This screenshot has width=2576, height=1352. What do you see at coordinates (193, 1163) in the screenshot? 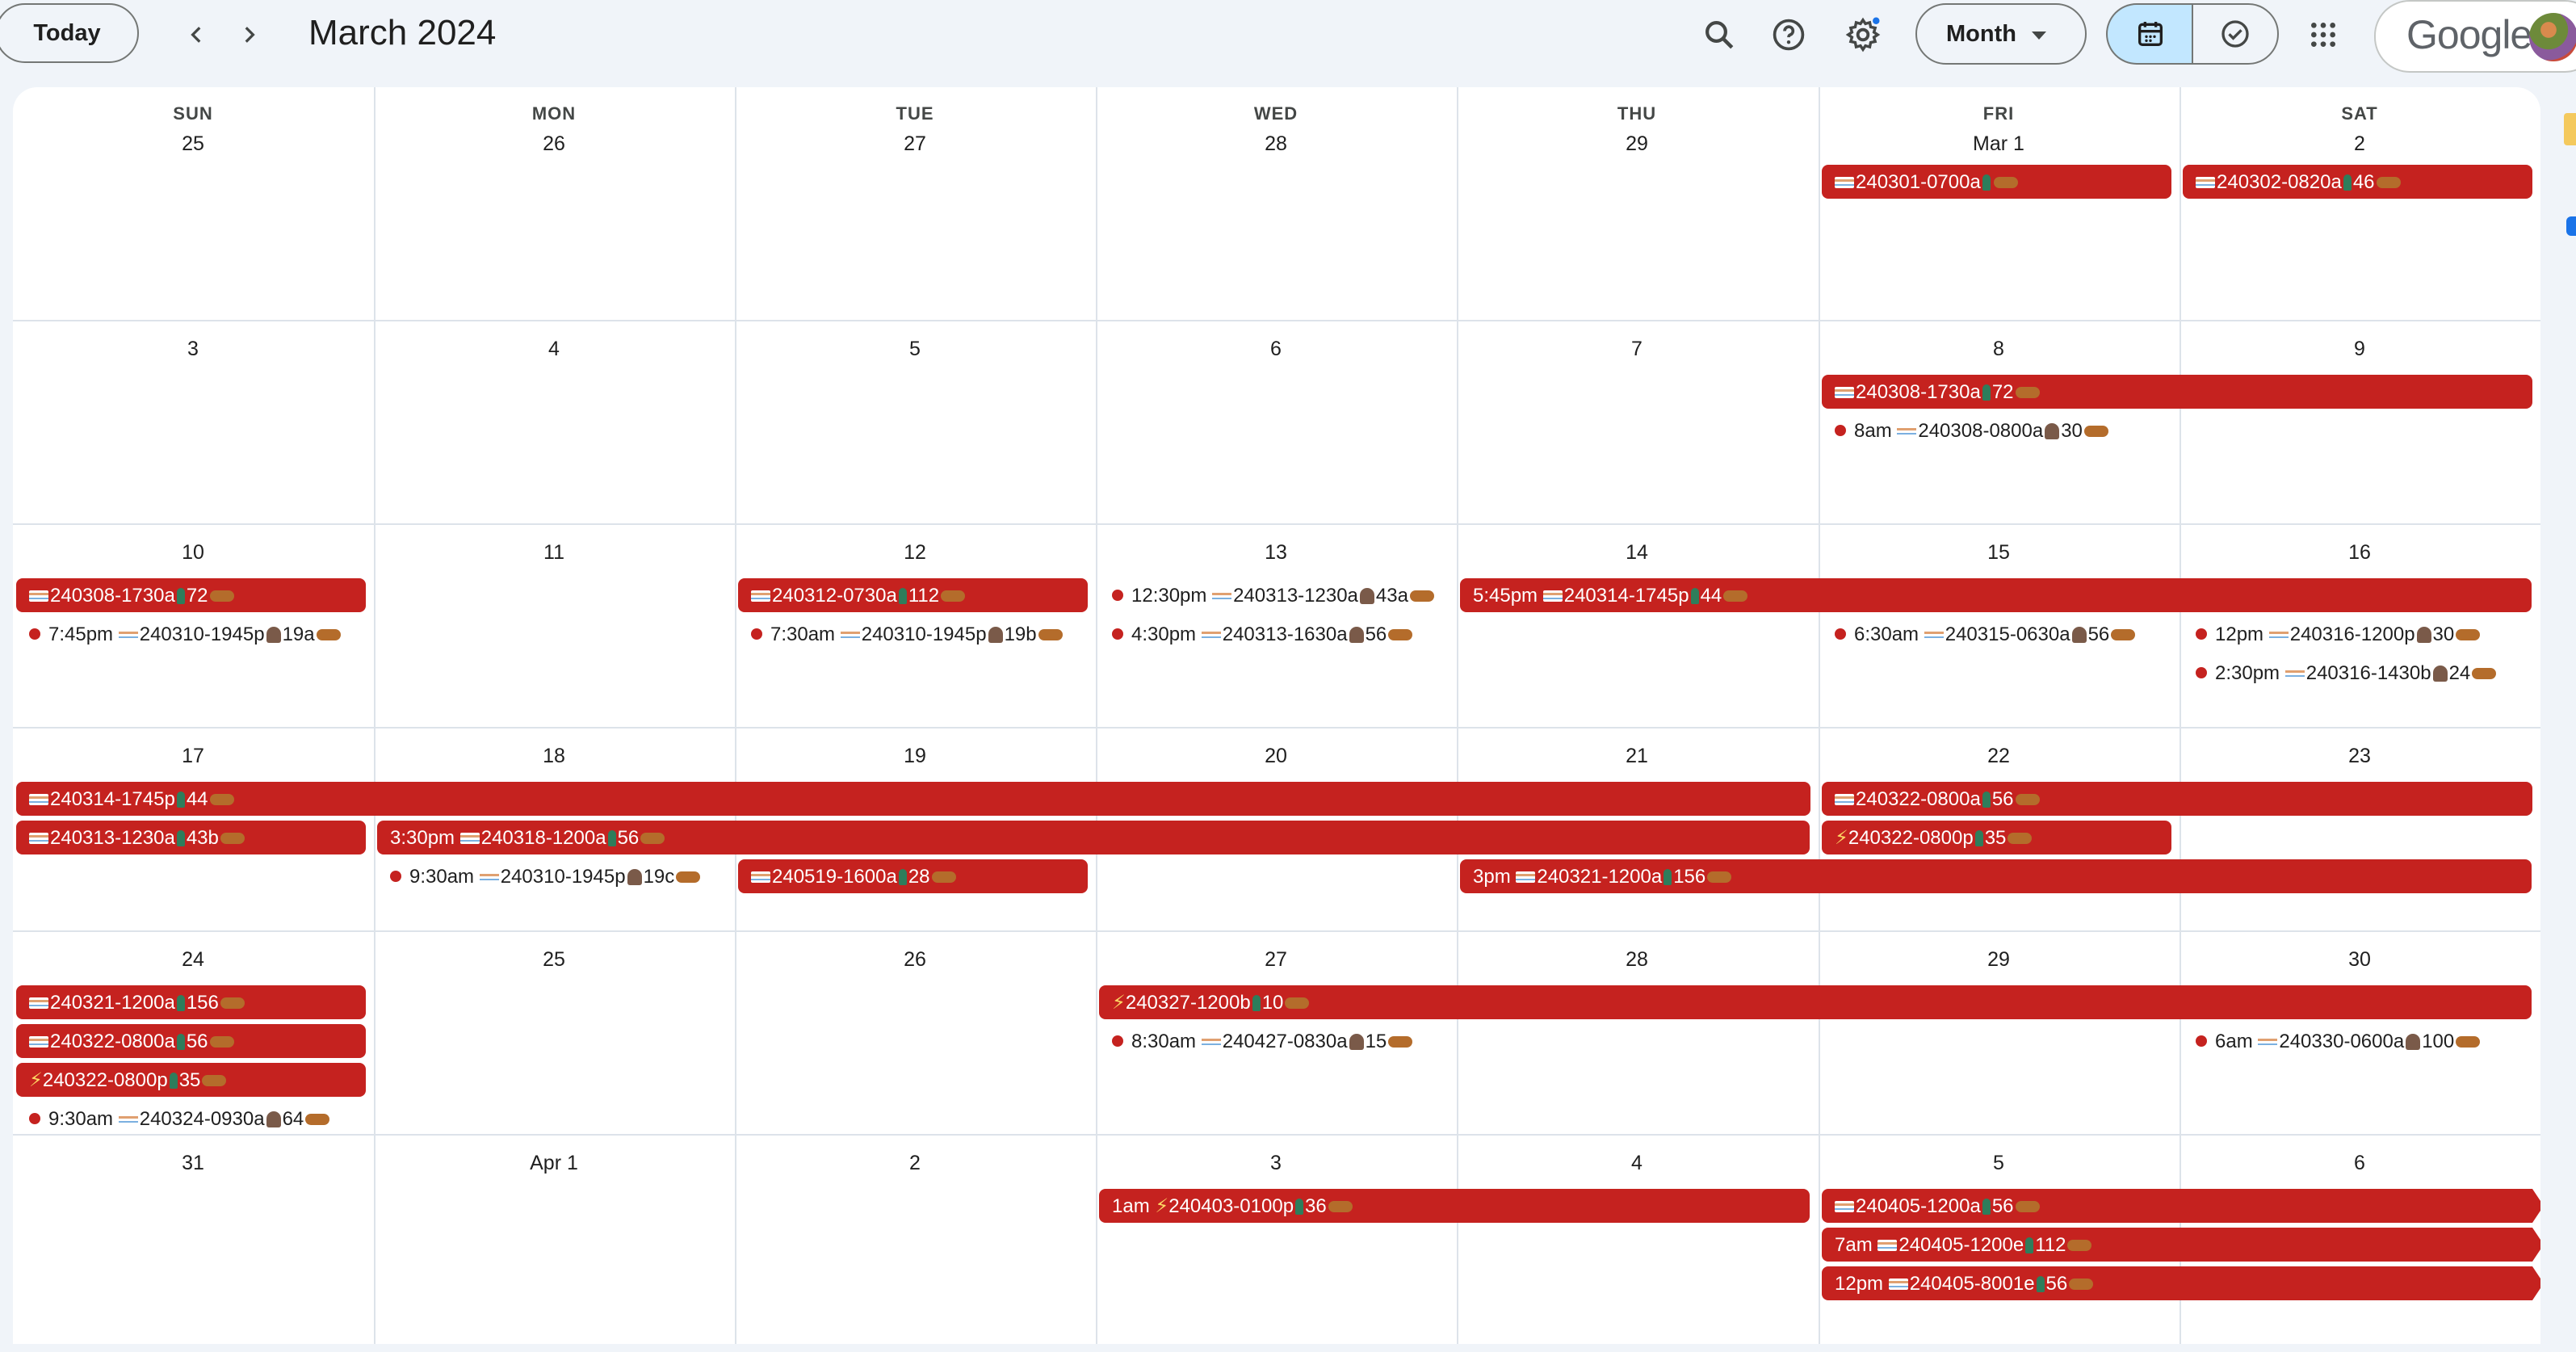
I see `day-number: 31` at bounding box center [193, 1163].